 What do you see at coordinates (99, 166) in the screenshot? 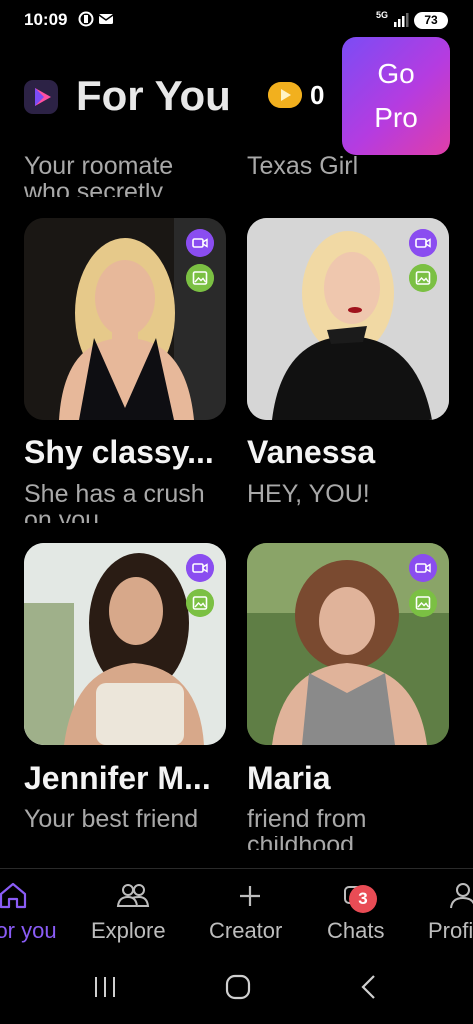
I see `character-desc: Your roomate` at bounding box center [99, 166].